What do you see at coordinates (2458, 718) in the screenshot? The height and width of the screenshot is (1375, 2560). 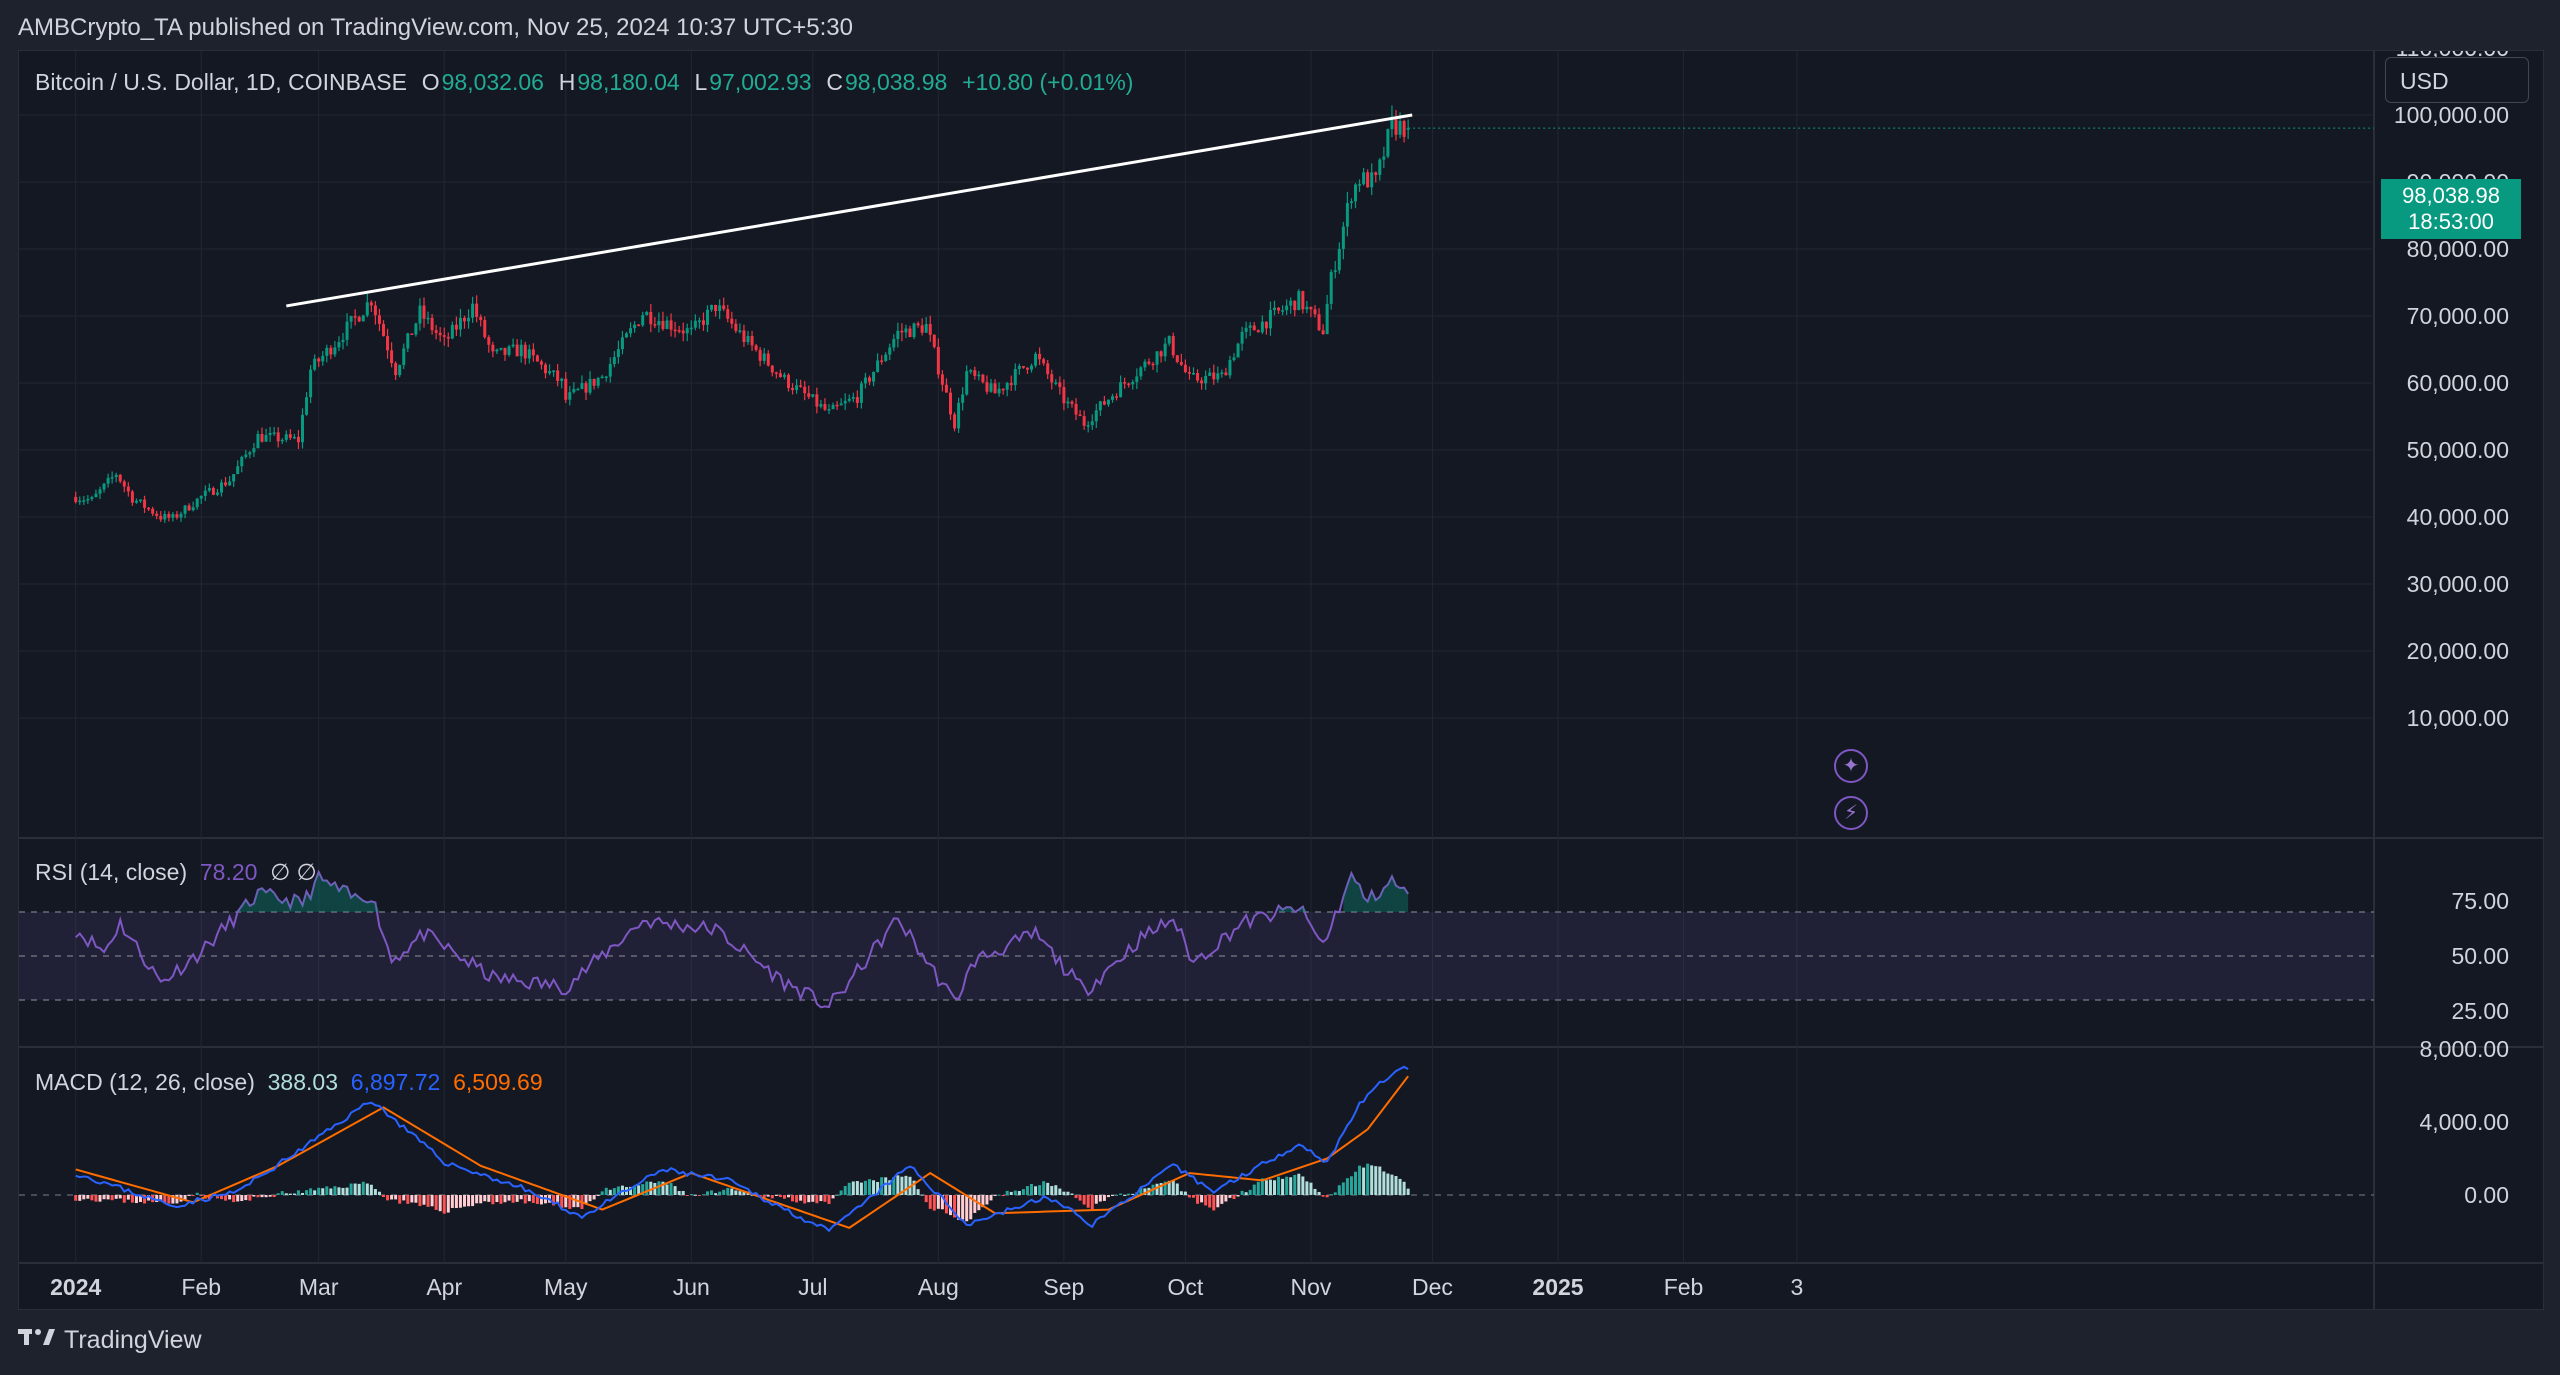 I see `price-tick-label: 10,000.00` at bounding box center [2458, 718].